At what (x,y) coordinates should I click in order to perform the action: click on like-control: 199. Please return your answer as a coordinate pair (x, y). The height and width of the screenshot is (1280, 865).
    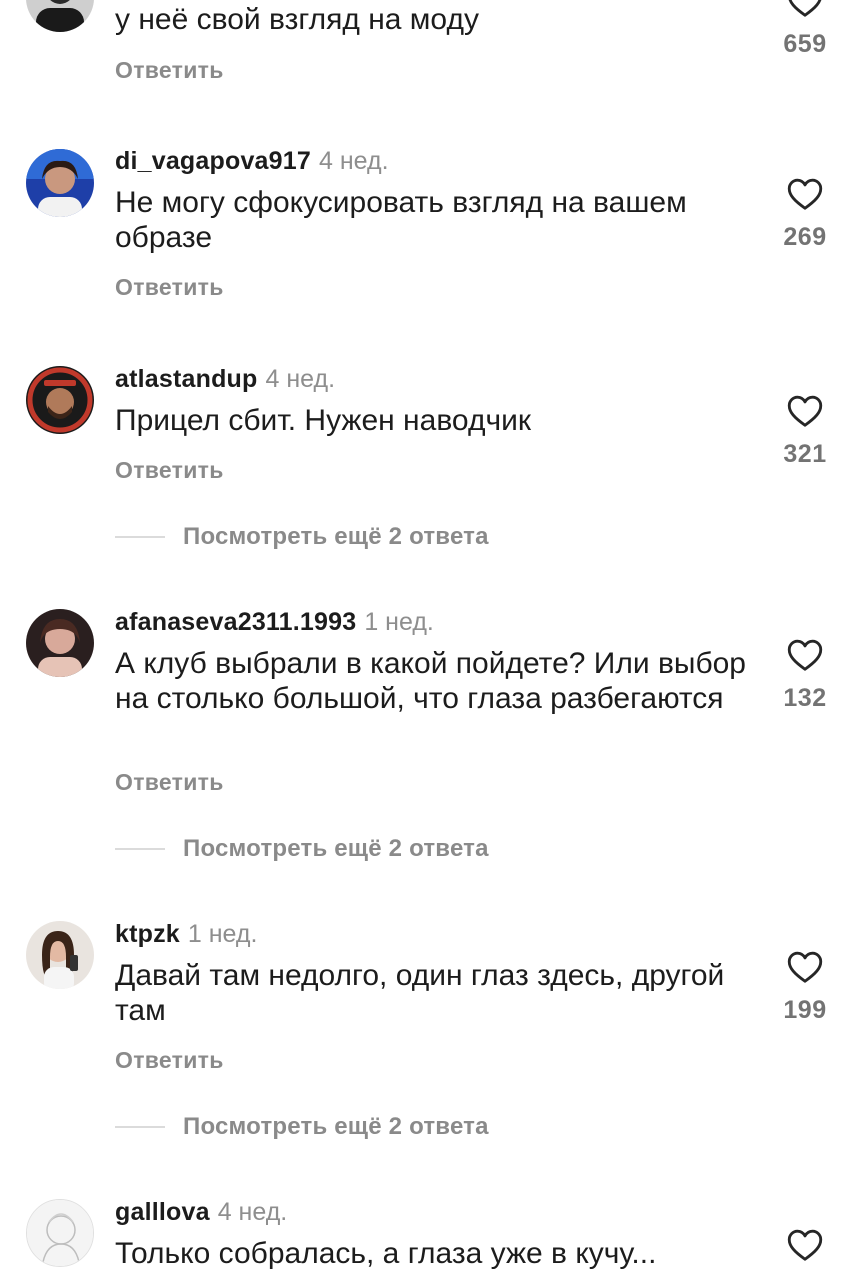
    Looking at the image, I should click on (805, 987).